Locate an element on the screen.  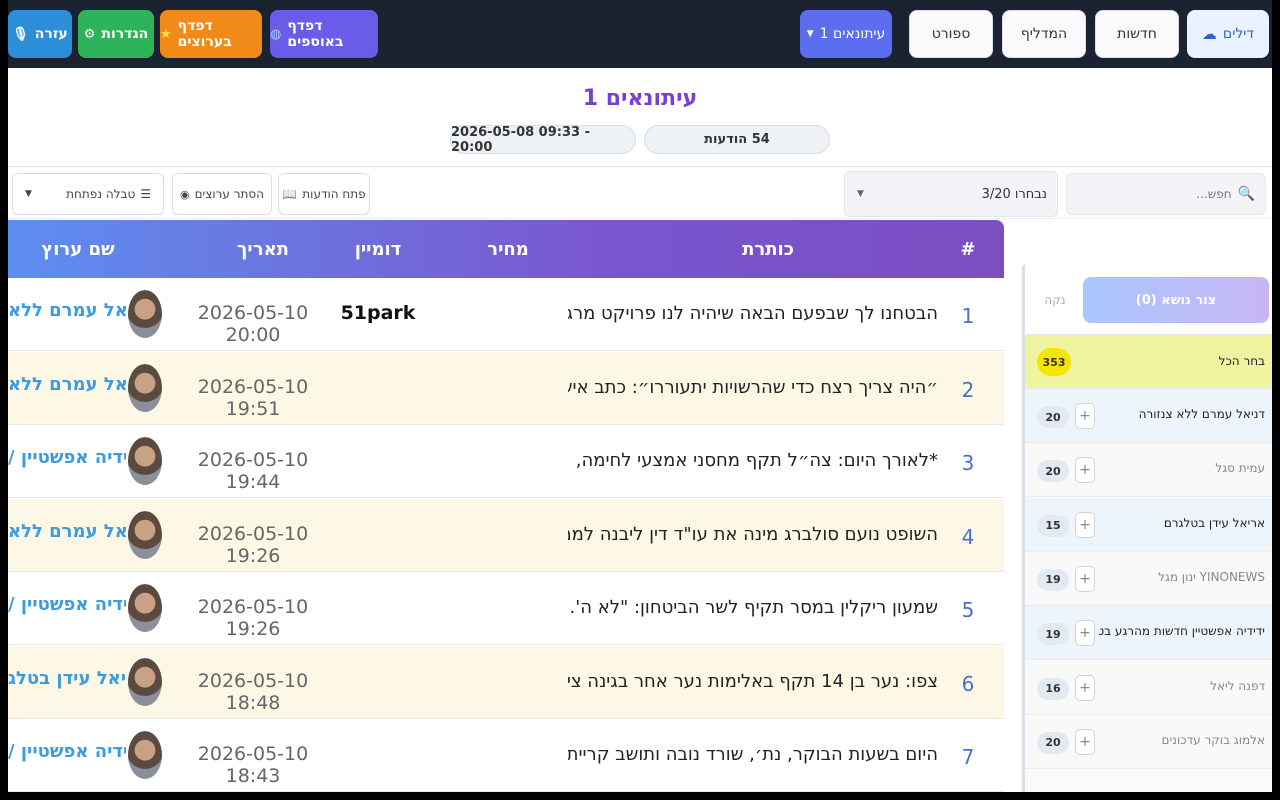
hamadlif-button: המדליף is located at coordinates (1044, 34).